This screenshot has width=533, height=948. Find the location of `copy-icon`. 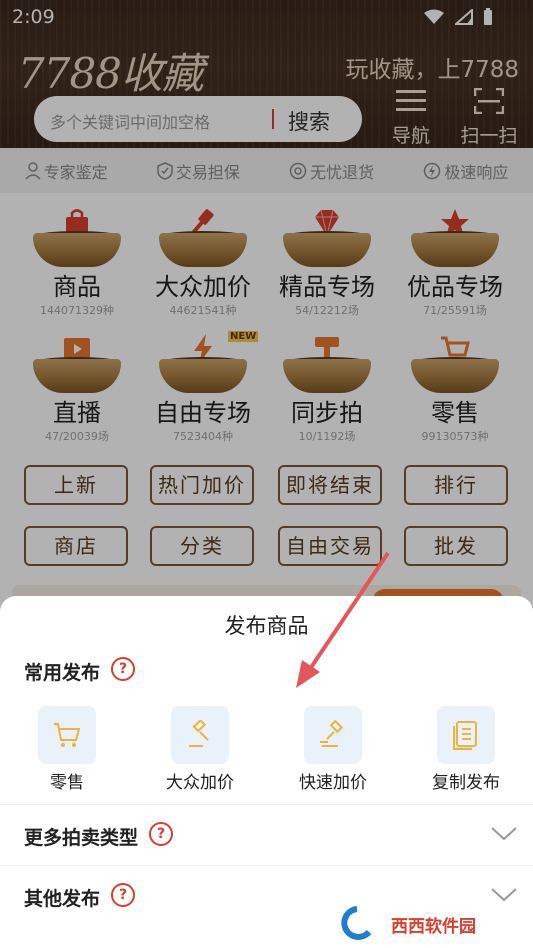

copy-icon is located at coordinates (465, 735).